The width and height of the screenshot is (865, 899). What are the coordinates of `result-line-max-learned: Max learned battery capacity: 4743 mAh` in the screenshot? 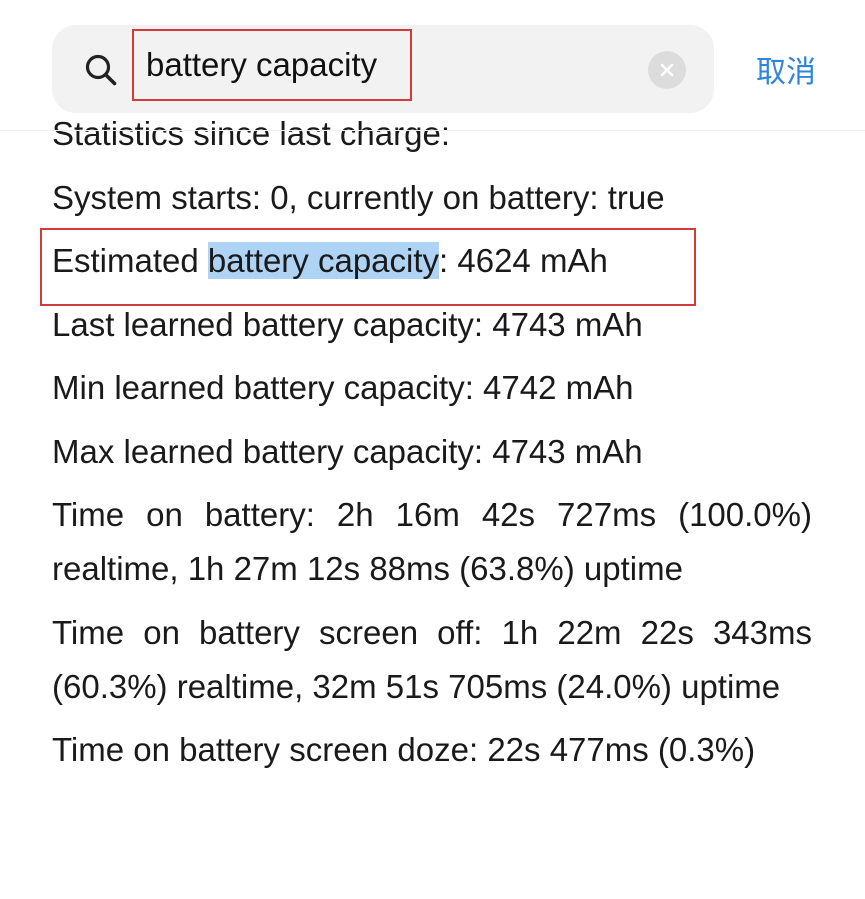 It's located at (347, 451).